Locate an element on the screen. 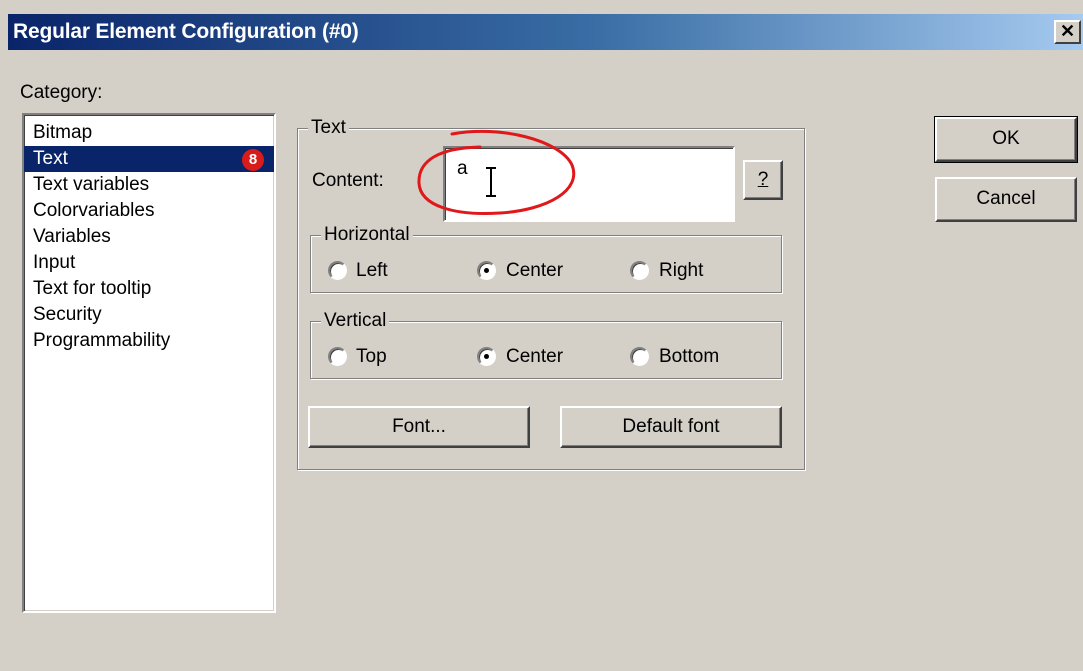 The width and height of the screenshot is (1083, 671). cancel-button-label: Cancel is located at coordinates (1006, 198).